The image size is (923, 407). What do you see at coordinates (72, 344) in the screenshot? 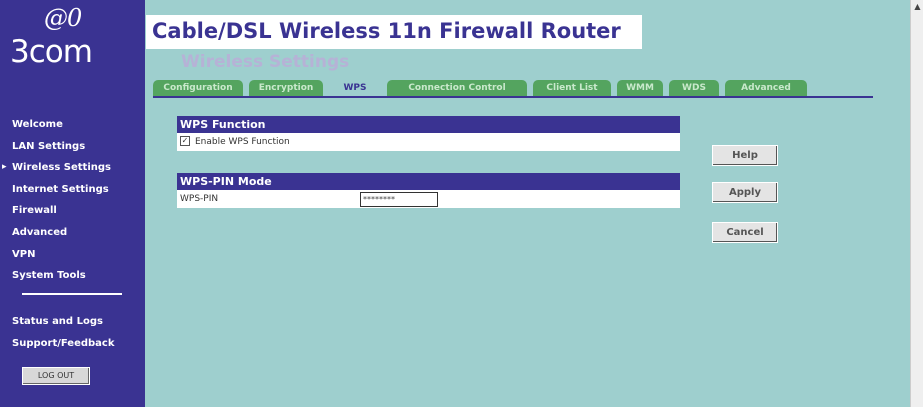
I see `sidebar-item-support-feedback: Support/Feedback` at bounding box center [72, 344].